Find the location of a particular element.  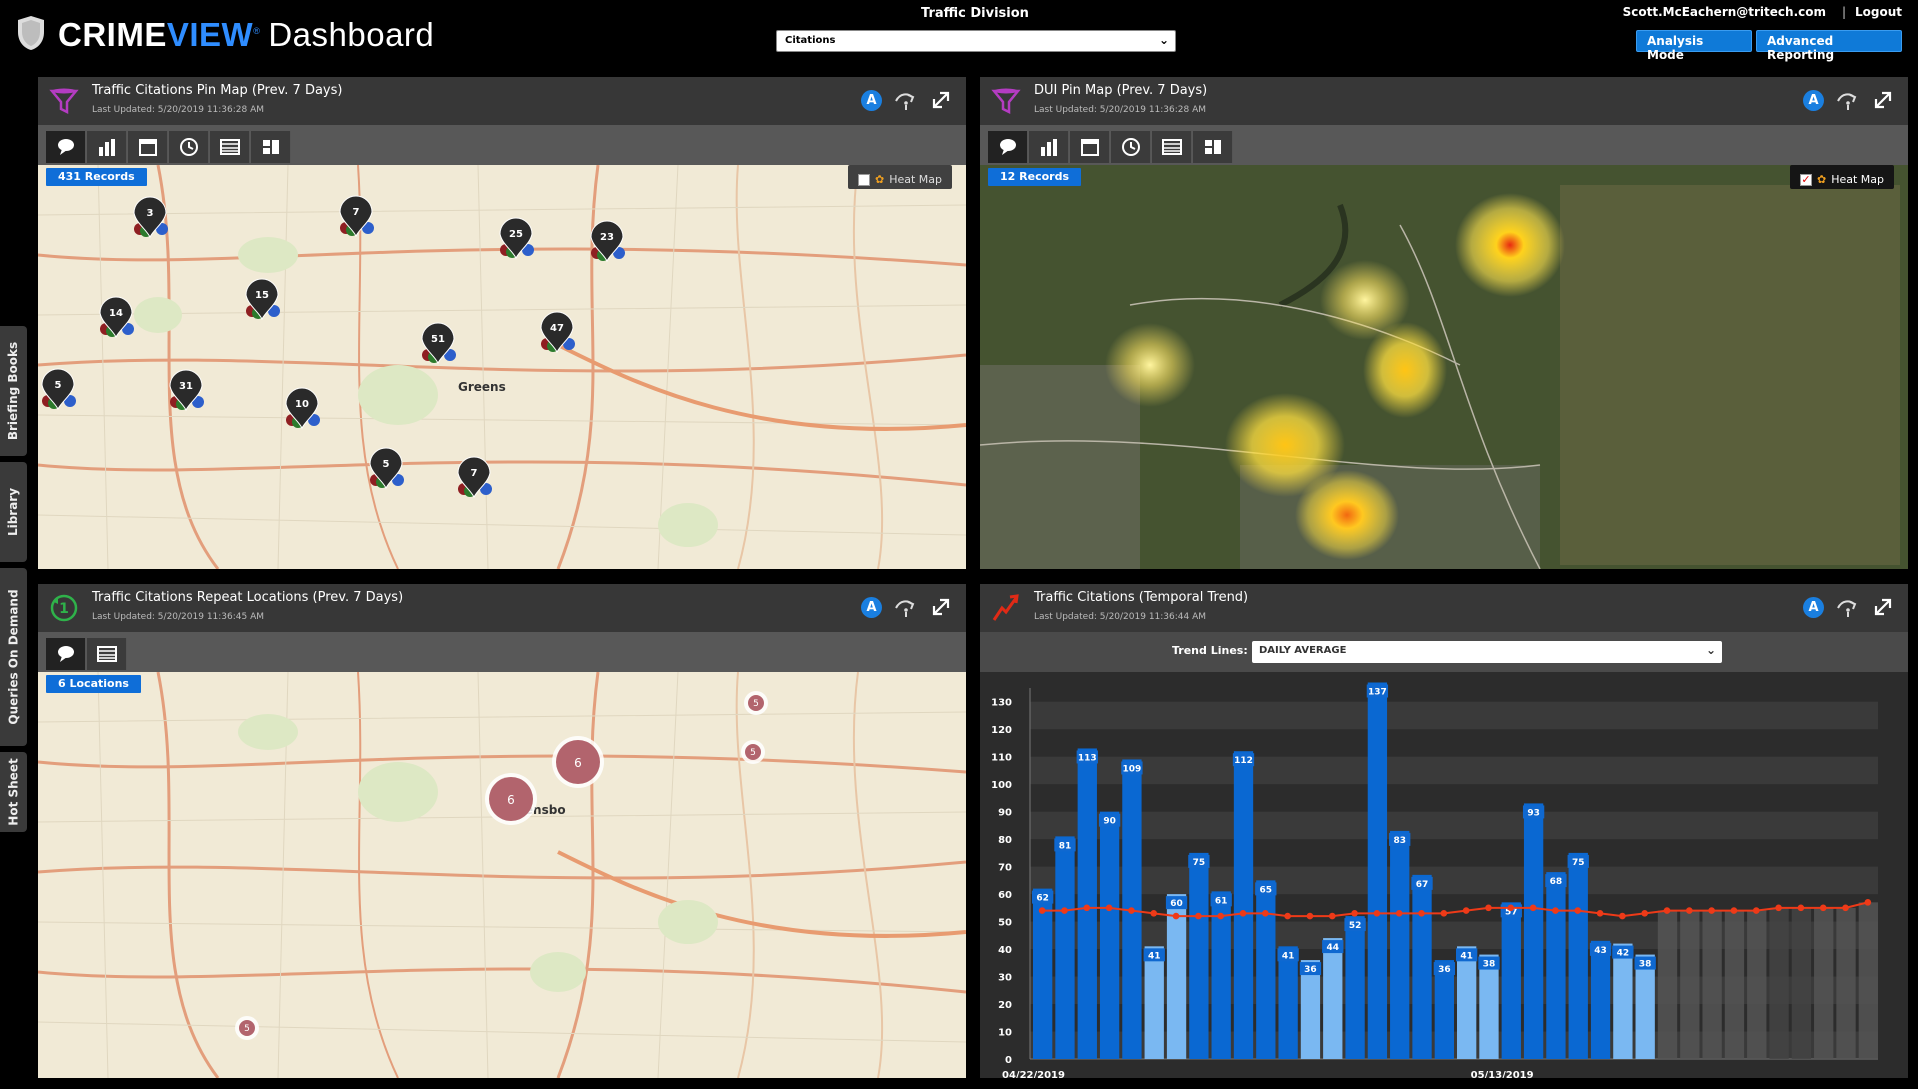

pin-cluster: 14 is located at coordinates (116, 317).